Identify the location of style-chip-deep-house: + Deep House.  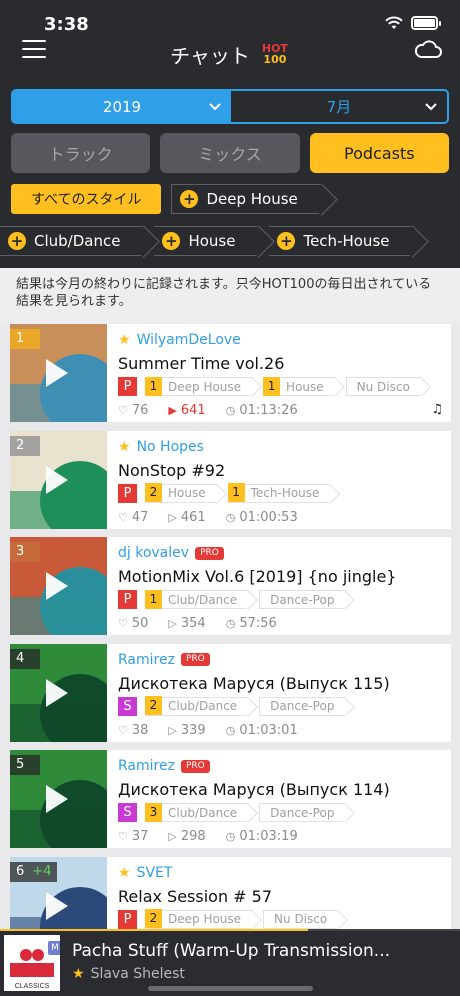
(246, 199).